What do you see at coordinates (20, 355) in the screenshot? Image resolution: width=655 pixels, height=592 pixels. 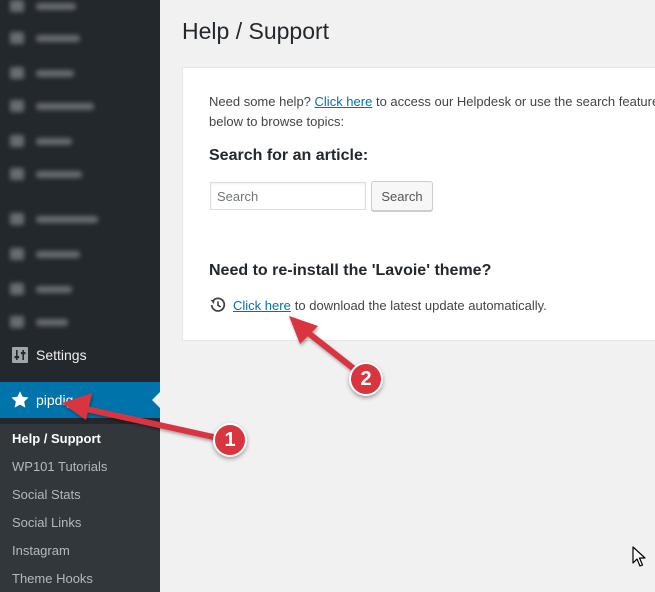 I see `settings-sliders-icon` at bounding box center [20, 355].